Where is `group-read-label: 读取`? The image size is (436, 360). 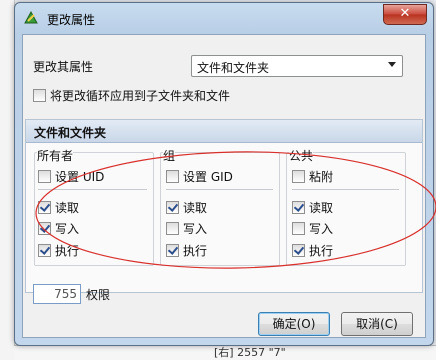 group-read-label: 读取 is located at coordinates (195, 208).